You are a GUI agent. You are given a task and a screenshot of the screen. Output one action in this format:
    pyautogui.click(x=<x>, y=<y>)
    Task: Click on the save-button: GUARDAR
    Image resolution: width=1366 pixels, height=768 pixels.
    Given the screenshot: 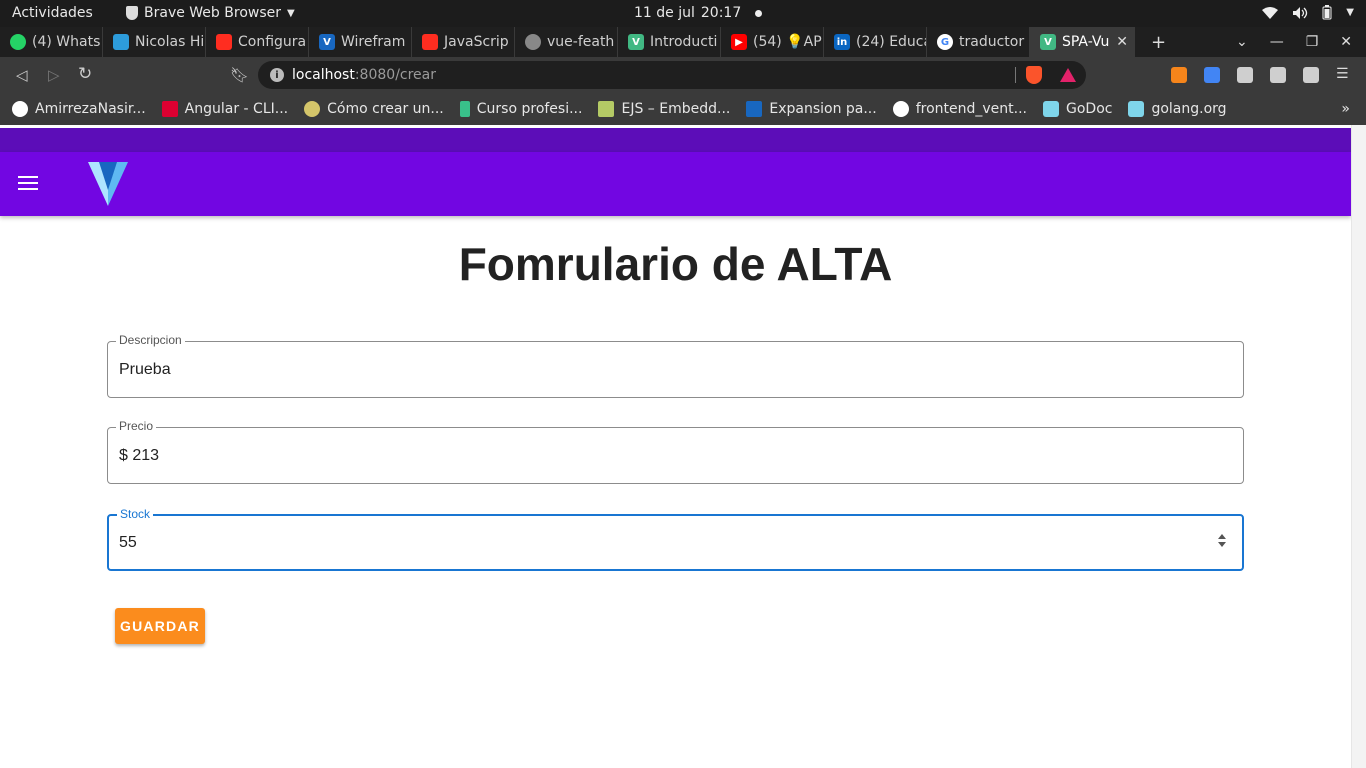 What is the action you would take?
    pyautogui.click(x=160, y=626)
    